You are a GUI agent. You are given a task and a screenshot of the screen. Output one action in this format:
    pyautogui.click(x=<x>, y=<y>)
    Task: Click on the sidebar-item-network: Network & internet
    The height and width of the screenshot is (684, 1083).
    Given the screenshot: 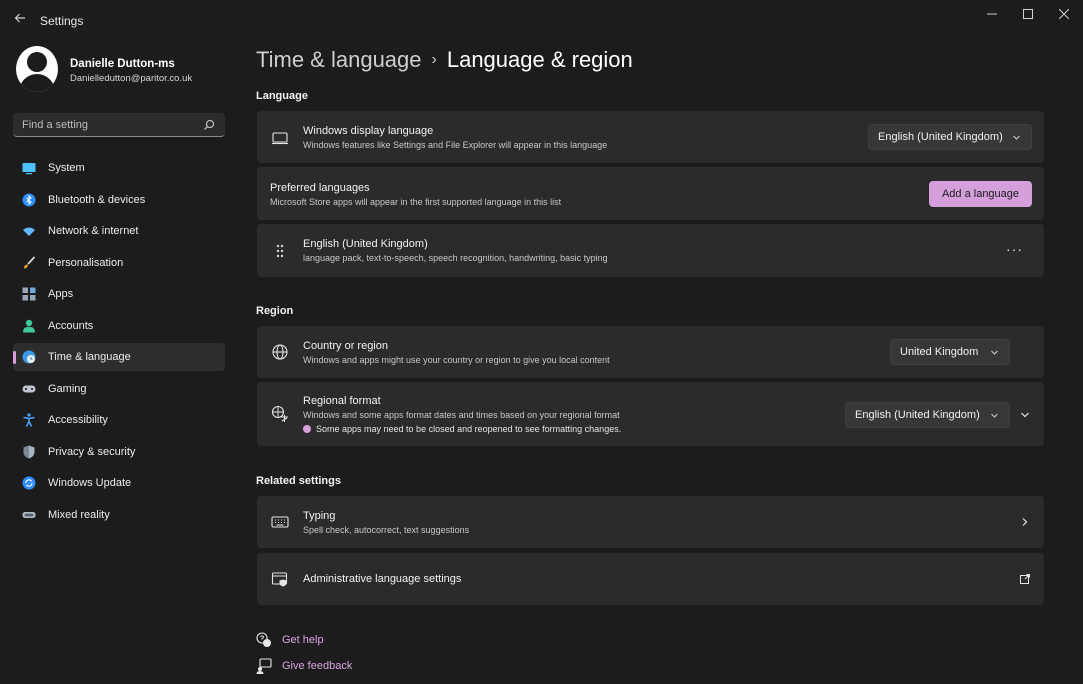 What is the action you would take?
    pyautogui.click(x=119, y=231)
    